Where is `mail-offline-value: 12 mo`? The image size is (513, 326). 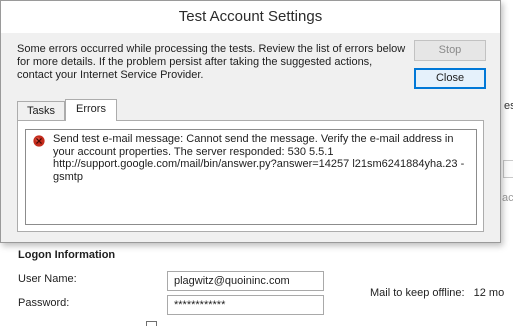 mail-offline-value: 12 mo is located at coordinates (489, 293).